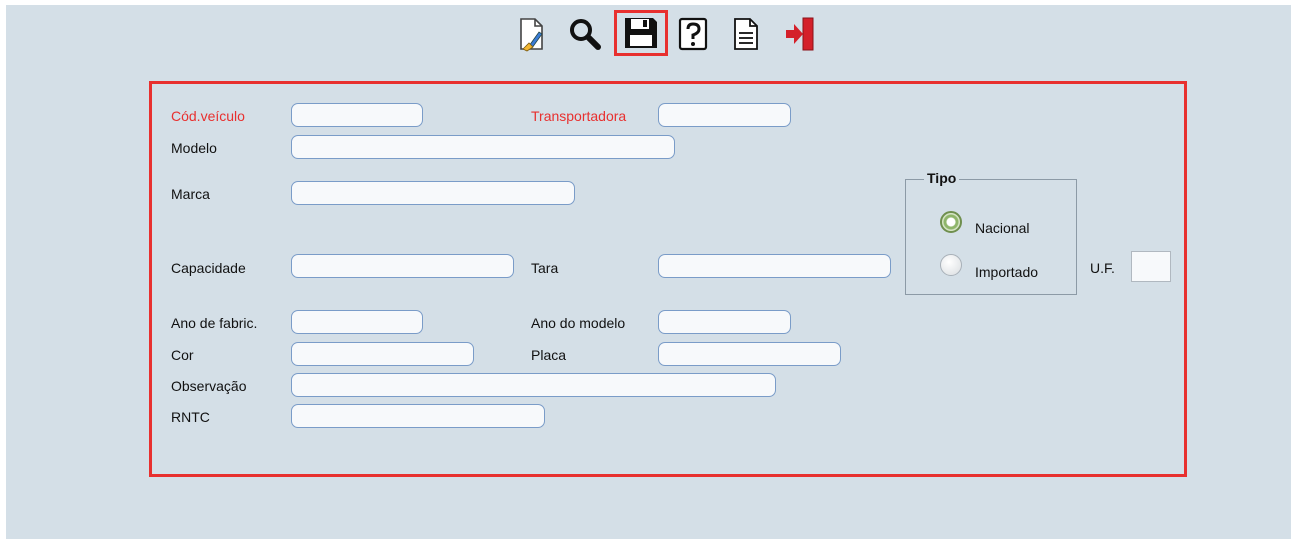 The width and height of the screenshot is (1291, 539). I want to click on report-button, so click(746, 34).